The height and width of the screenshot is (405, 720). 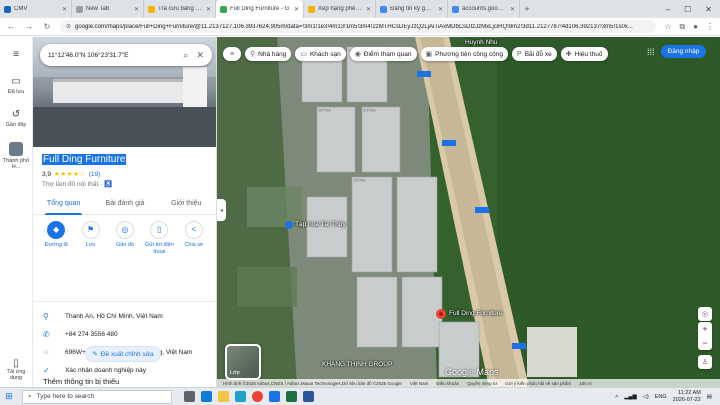 I want to click on tab-title: New Tab, so click(x=98, y=9).